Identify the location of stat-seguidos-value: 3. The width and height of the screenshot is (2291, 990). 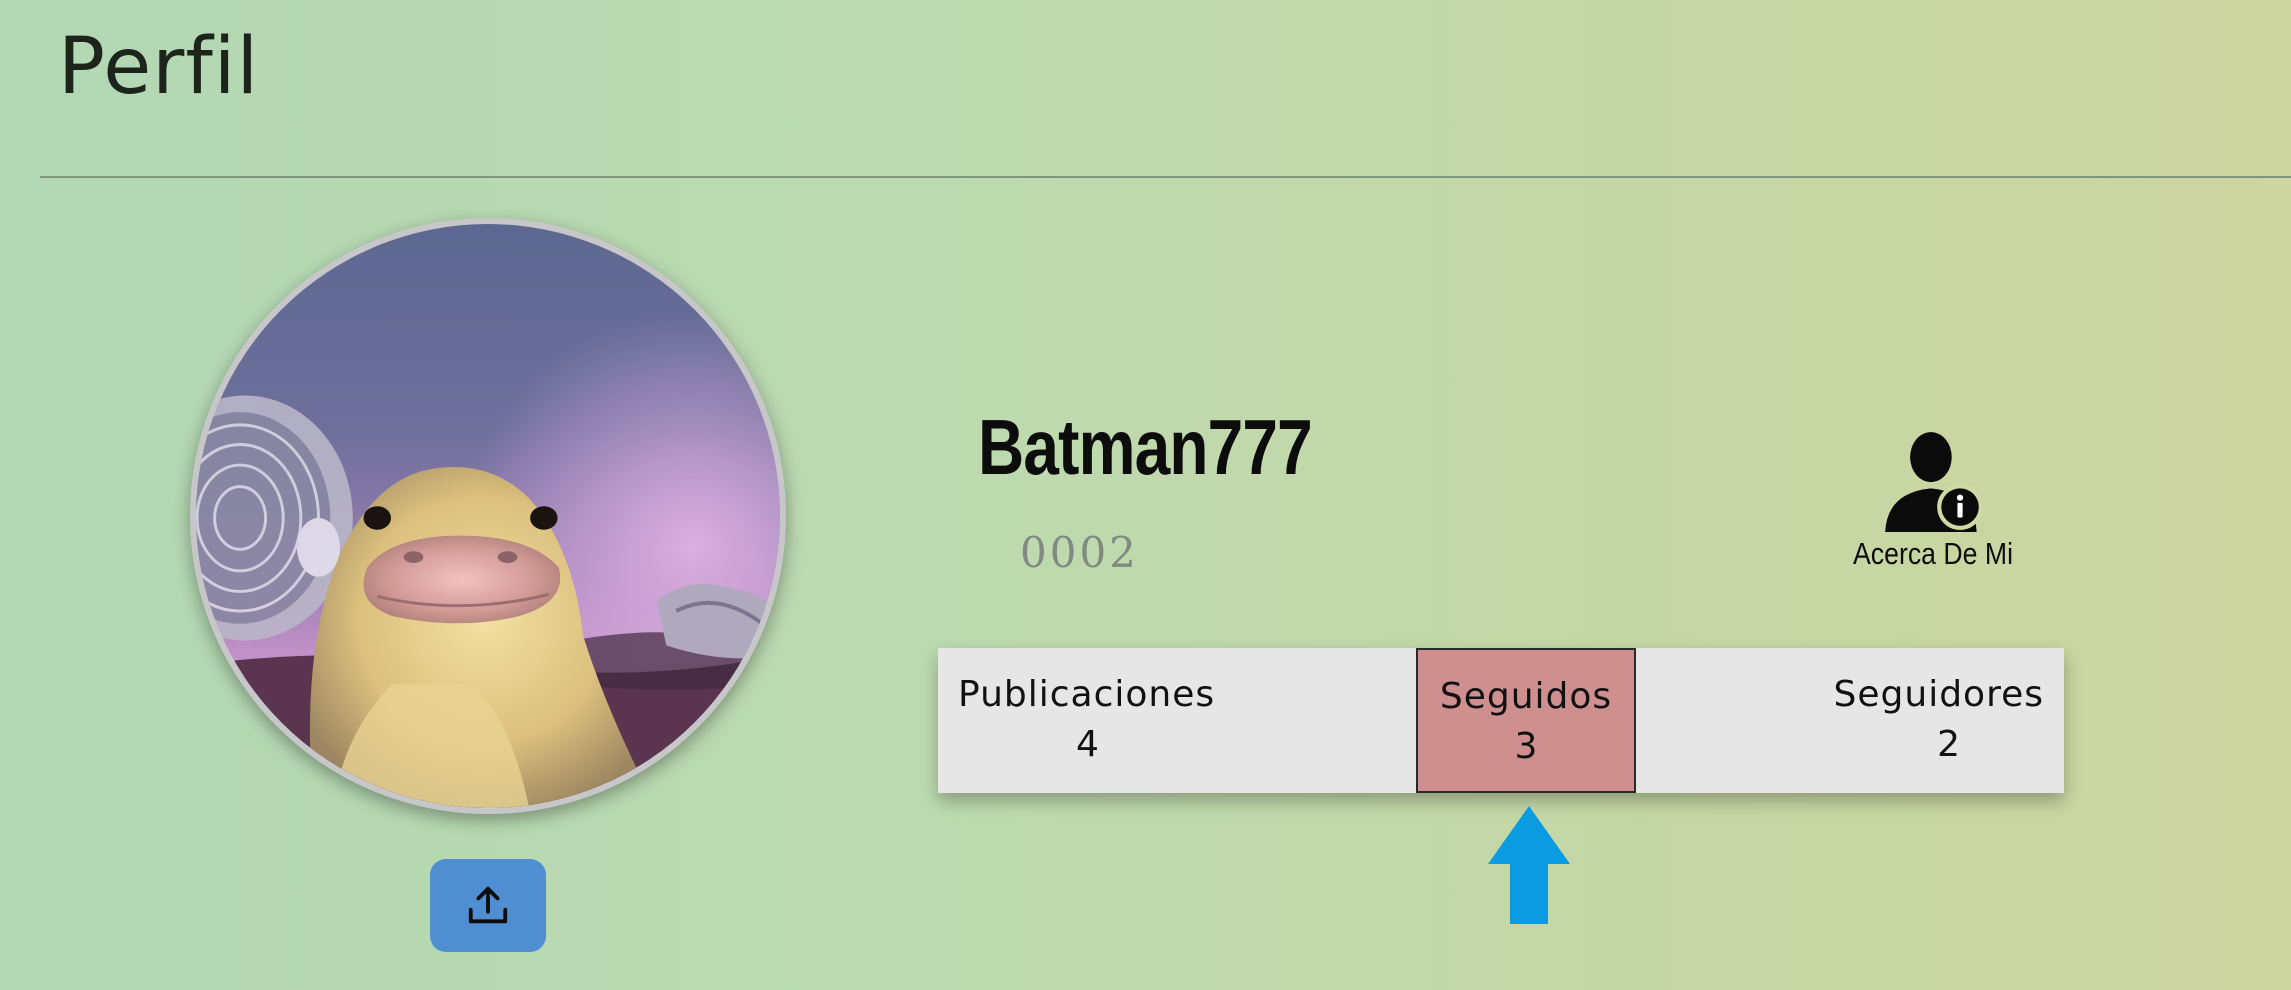
(1526, 746).